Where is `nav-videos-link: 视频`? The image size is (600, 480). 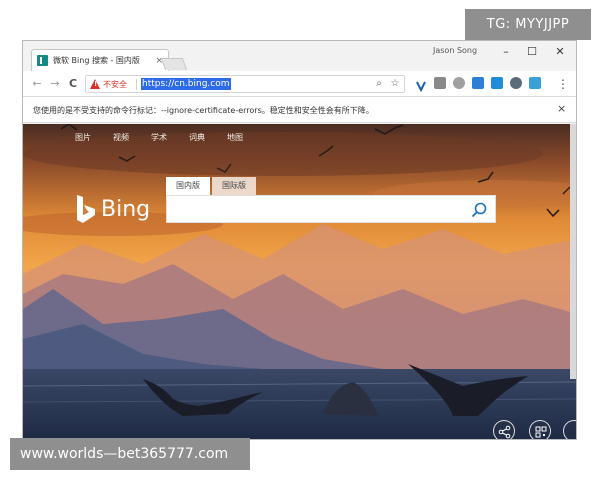 nav-videos-link: 视频 is located at coordinates (121, 137).